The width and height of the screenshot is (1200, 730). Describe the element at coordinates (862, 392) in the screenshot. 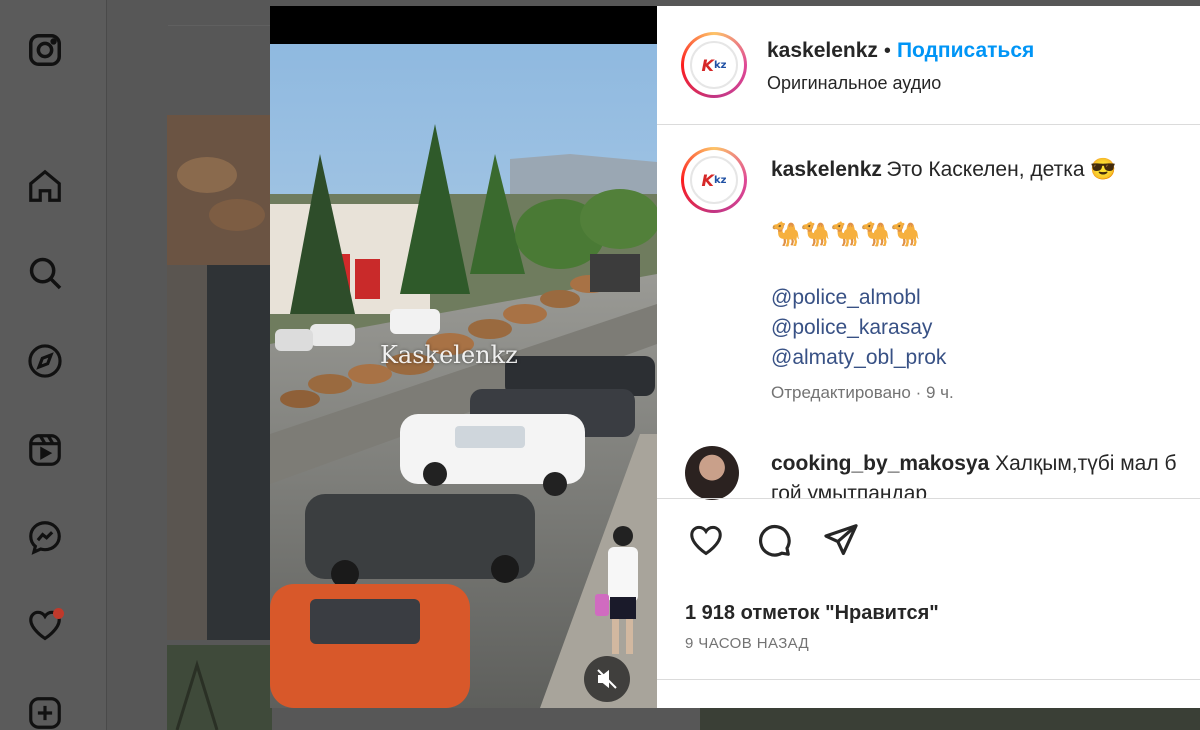

I see `edited-timestamp: Отредактировано · 9 ч.` at that location.